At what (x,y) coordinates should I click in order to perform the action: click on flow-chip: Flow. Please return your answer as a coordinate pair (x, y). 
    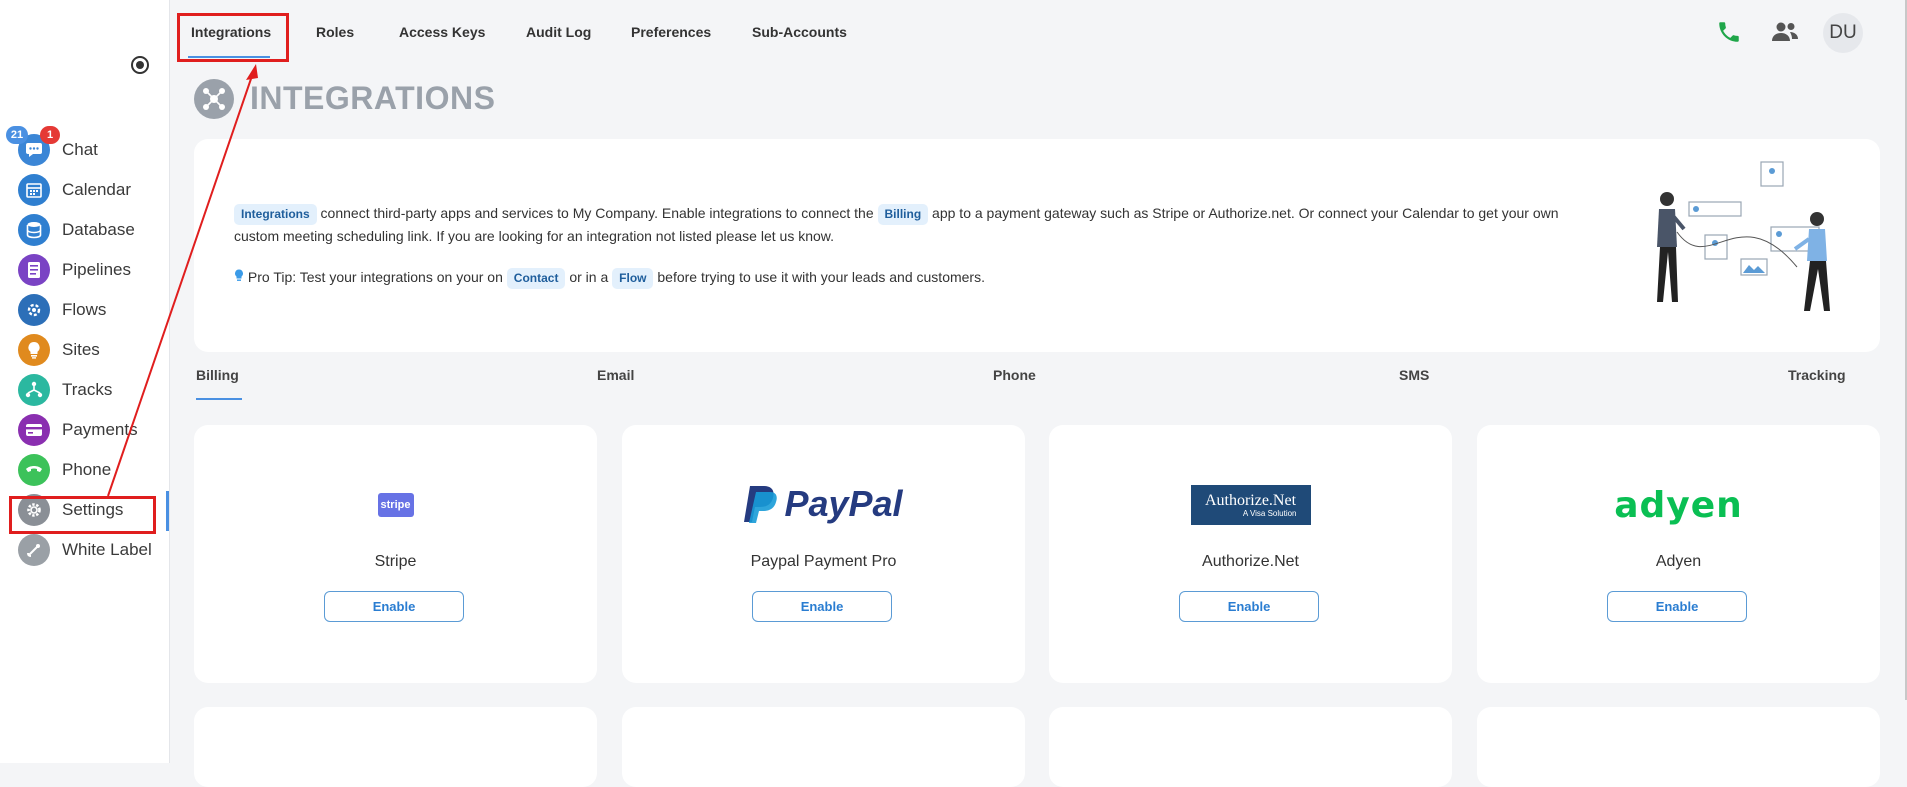
    Looking at the image, I should click on (633, 278).